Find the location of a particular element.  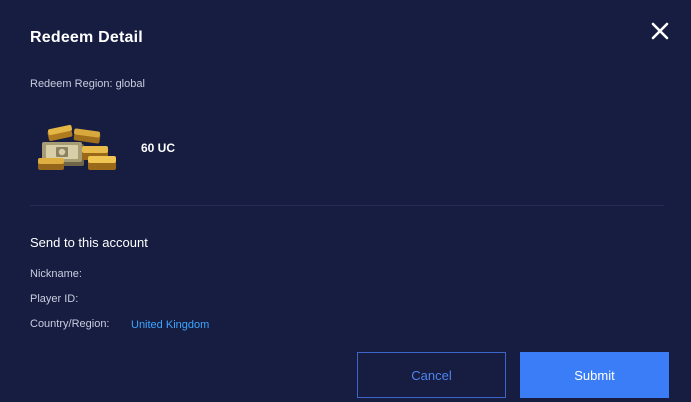

country-region-label: Country/Region: is located at coordinates (70, 324).